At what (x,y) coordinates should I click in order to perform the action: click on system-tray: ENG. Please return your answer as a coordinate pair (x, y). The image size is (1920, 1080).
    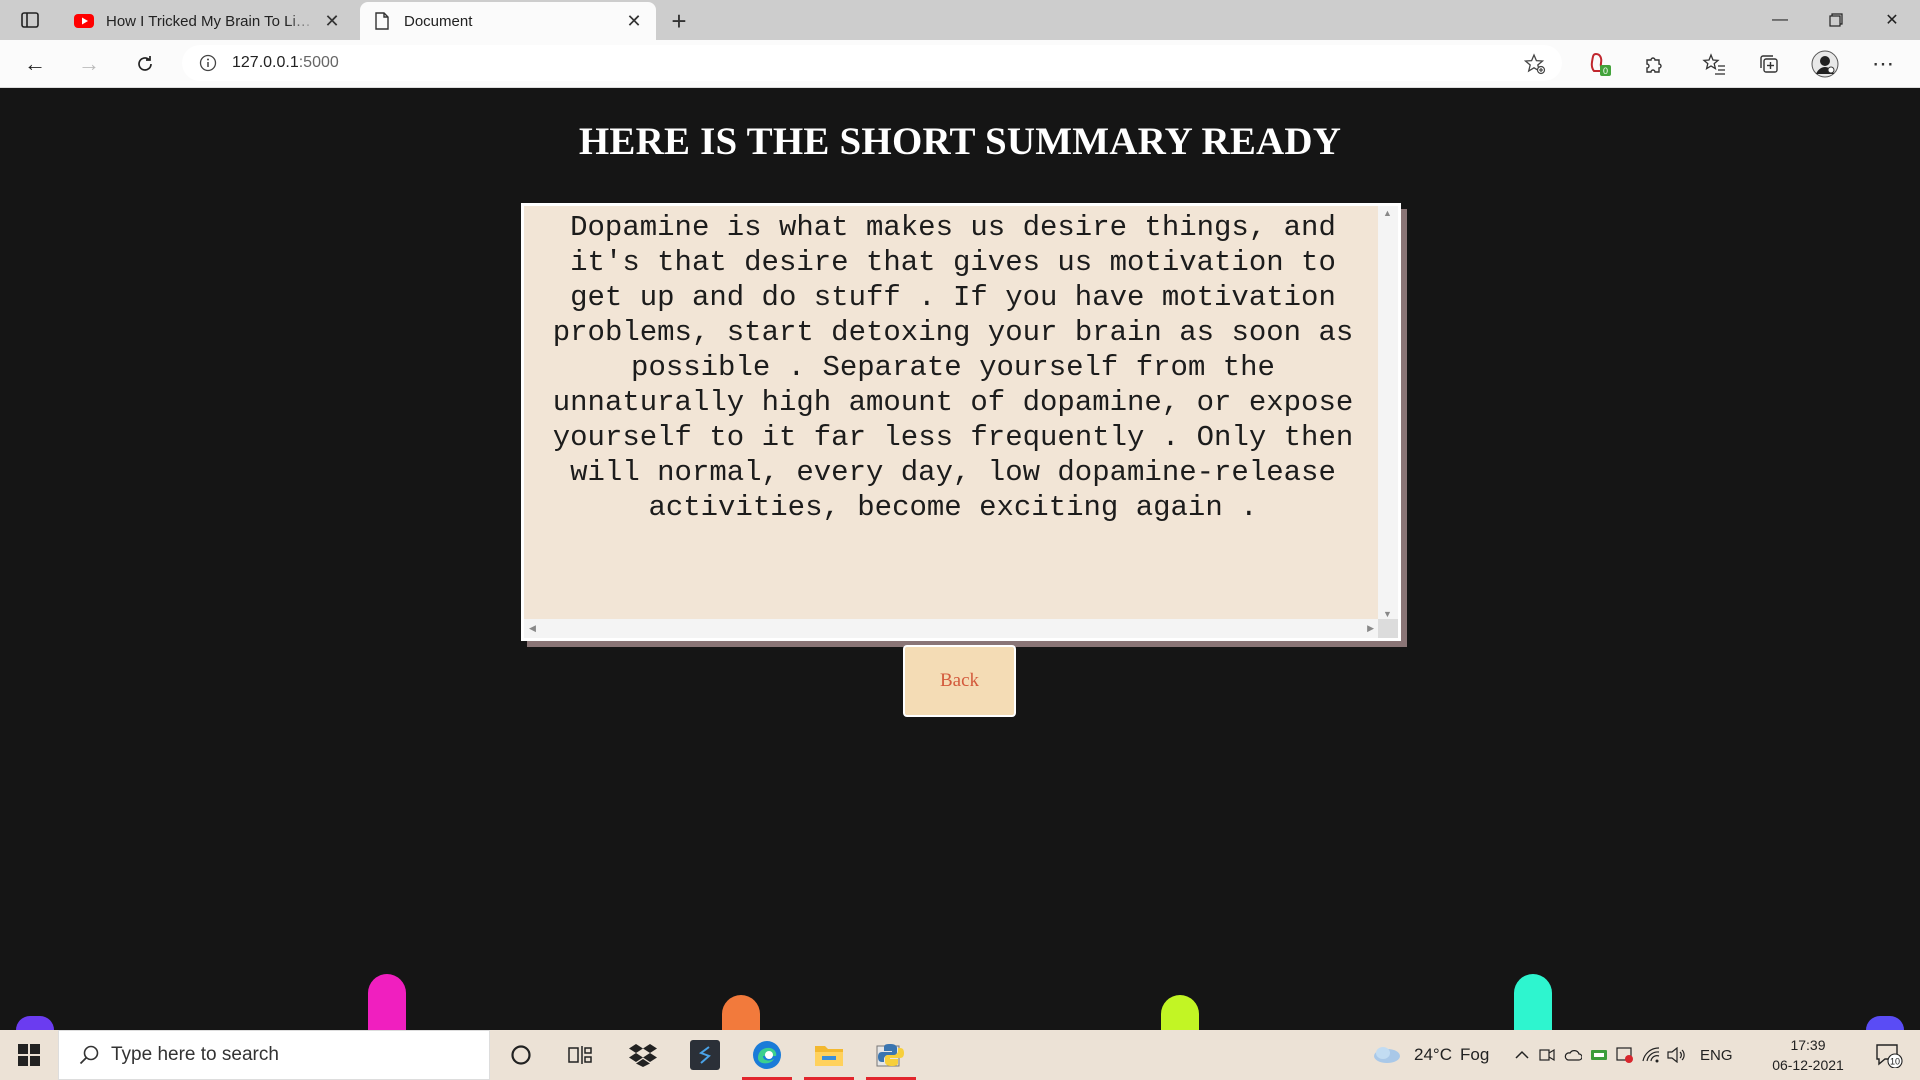
    Looking at the image, I should click on (1621, 1055).